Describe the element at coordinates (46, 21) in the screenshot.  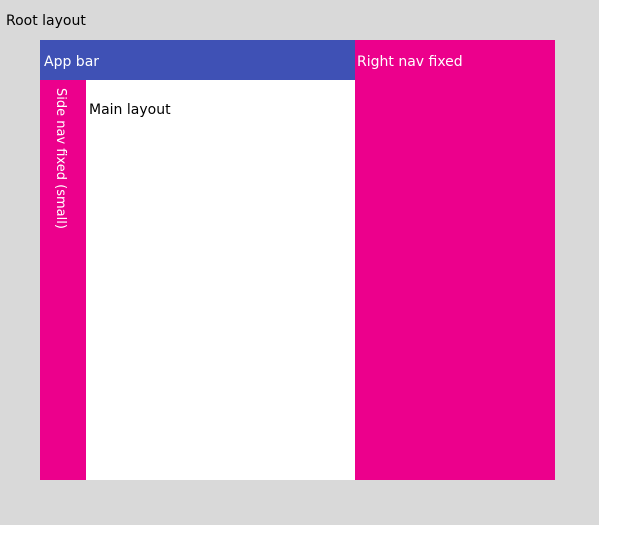
I see `root-layout-label: Root layout` at that location.